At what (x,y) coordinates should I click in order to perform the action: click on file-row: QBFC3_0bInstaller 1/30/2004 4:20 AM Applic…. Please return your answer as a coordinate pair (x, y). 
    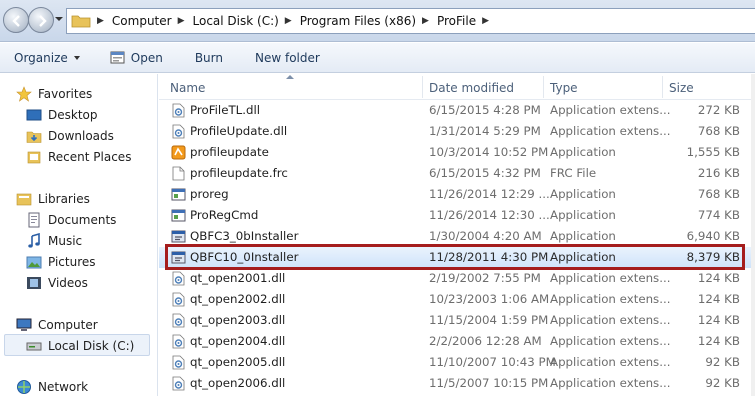
    Looking at the image, I should click on (457, 236).